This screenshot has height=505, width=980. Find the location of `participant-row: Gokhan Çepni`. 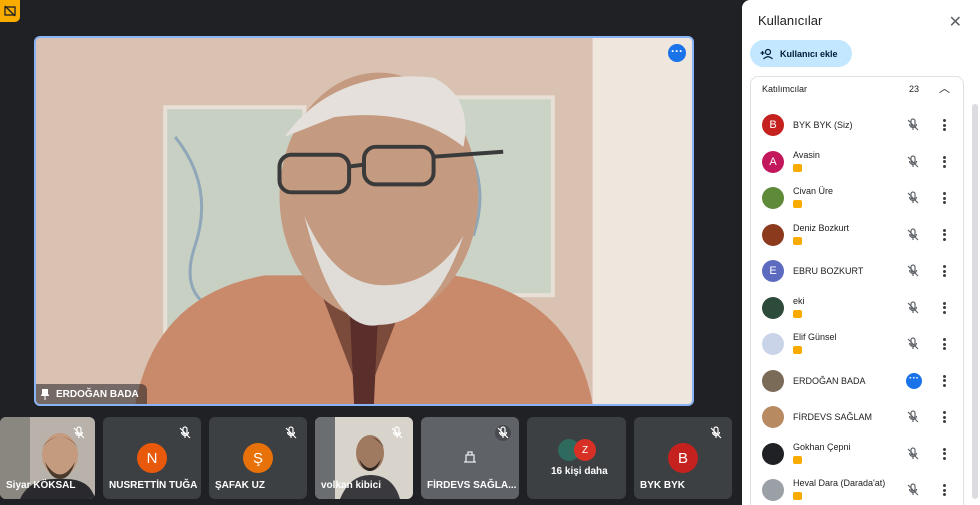

participant-row: Gokhan Çepni is located at coordinates (862, 454).